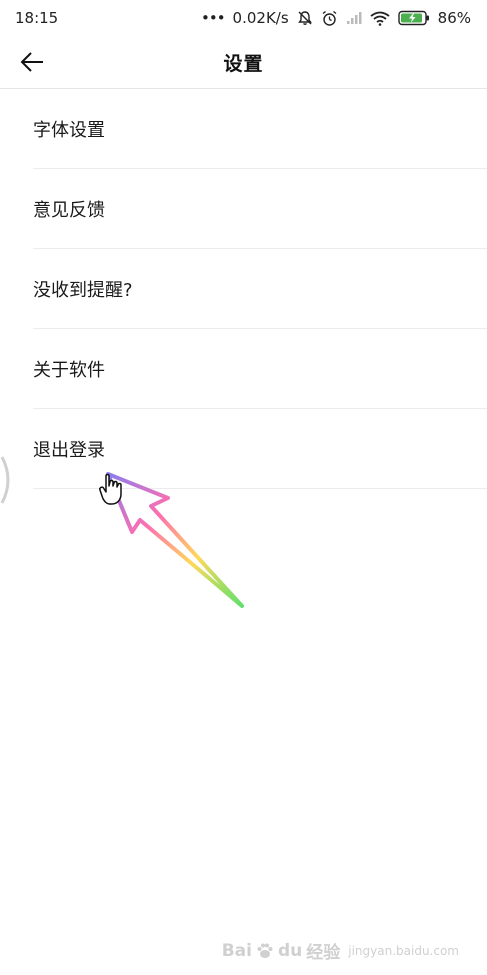 Image resolution: width=487 pixels, height=975 pixels. I want to click on status-bar: 18:15 ••• 0.02K/s 86%, so click(243, 18).